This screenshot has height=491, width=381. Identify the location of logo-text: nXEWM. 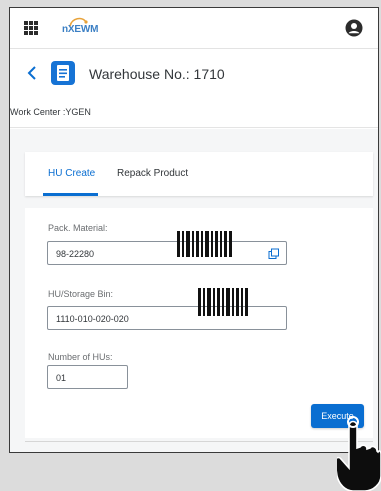
(80, 29).